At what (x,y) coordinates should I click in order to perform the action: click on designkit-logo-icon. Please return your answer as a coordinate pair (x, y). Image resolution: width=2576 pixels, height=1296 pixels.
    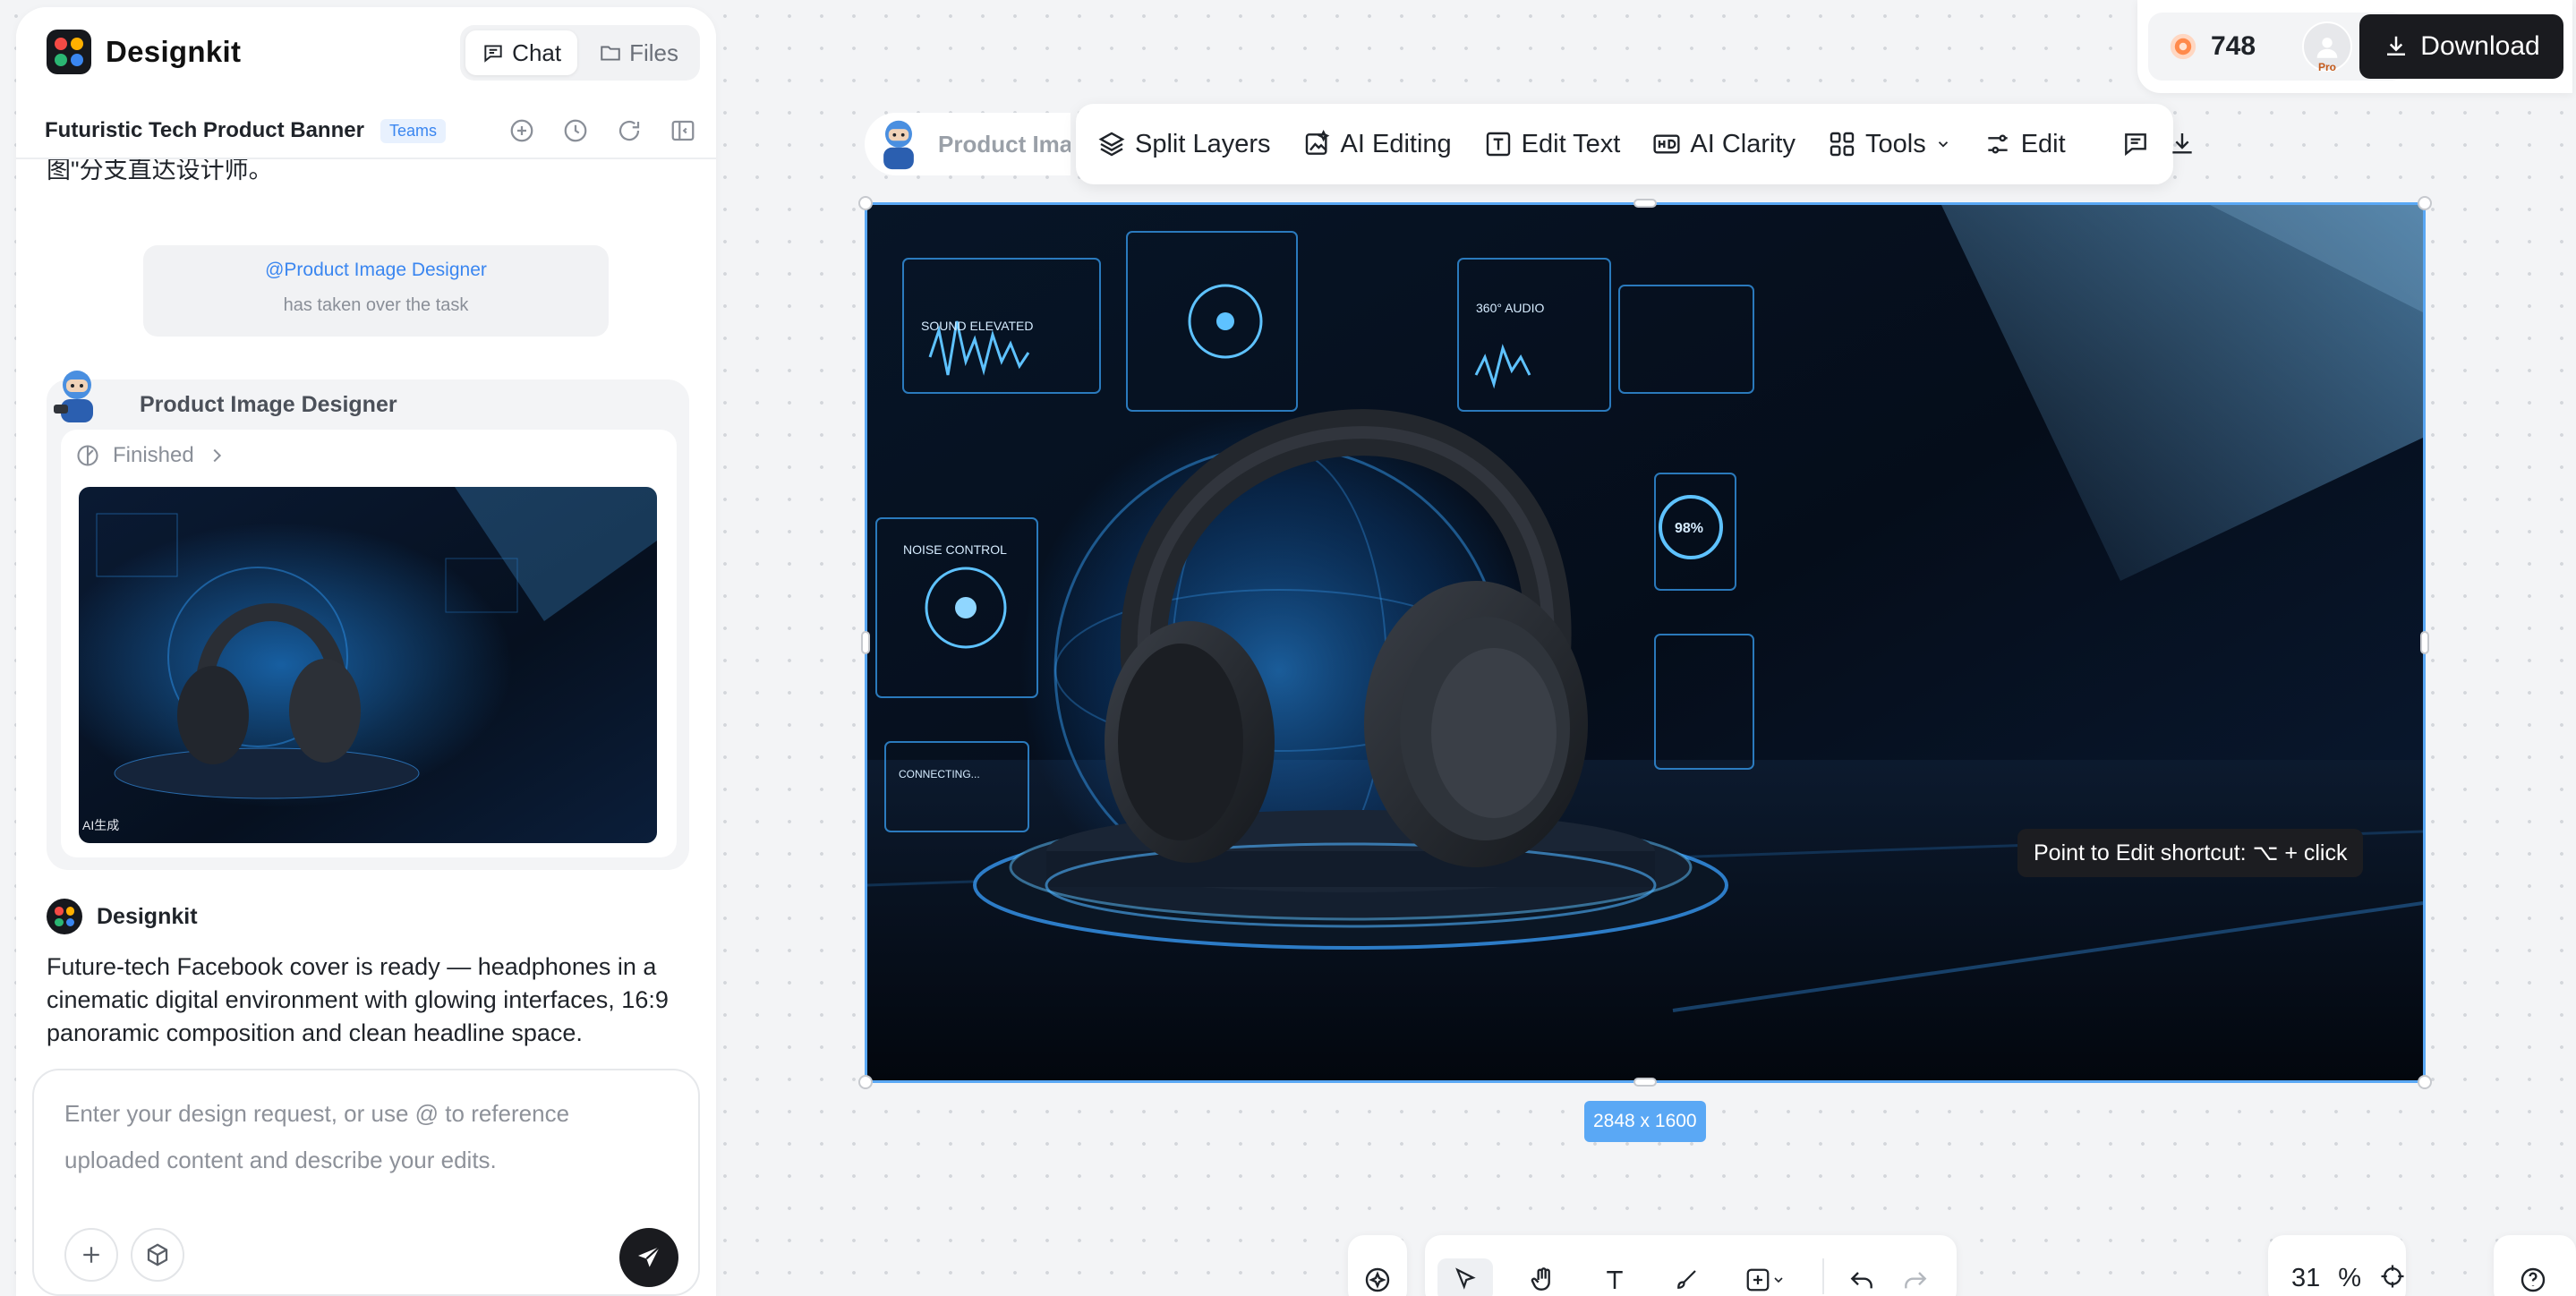
    Looking at the image, I should click on (69, 52).